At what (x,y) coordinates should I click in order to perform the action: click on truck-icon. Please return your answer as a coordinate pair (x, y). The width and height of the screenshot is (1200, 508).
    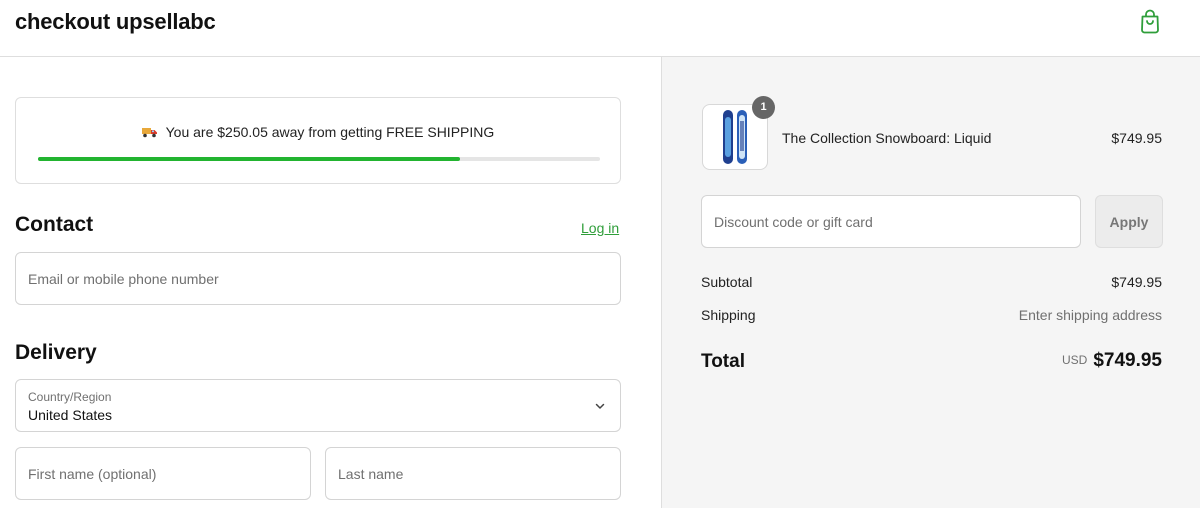
    Looking at the image, I should click on (151, 132).